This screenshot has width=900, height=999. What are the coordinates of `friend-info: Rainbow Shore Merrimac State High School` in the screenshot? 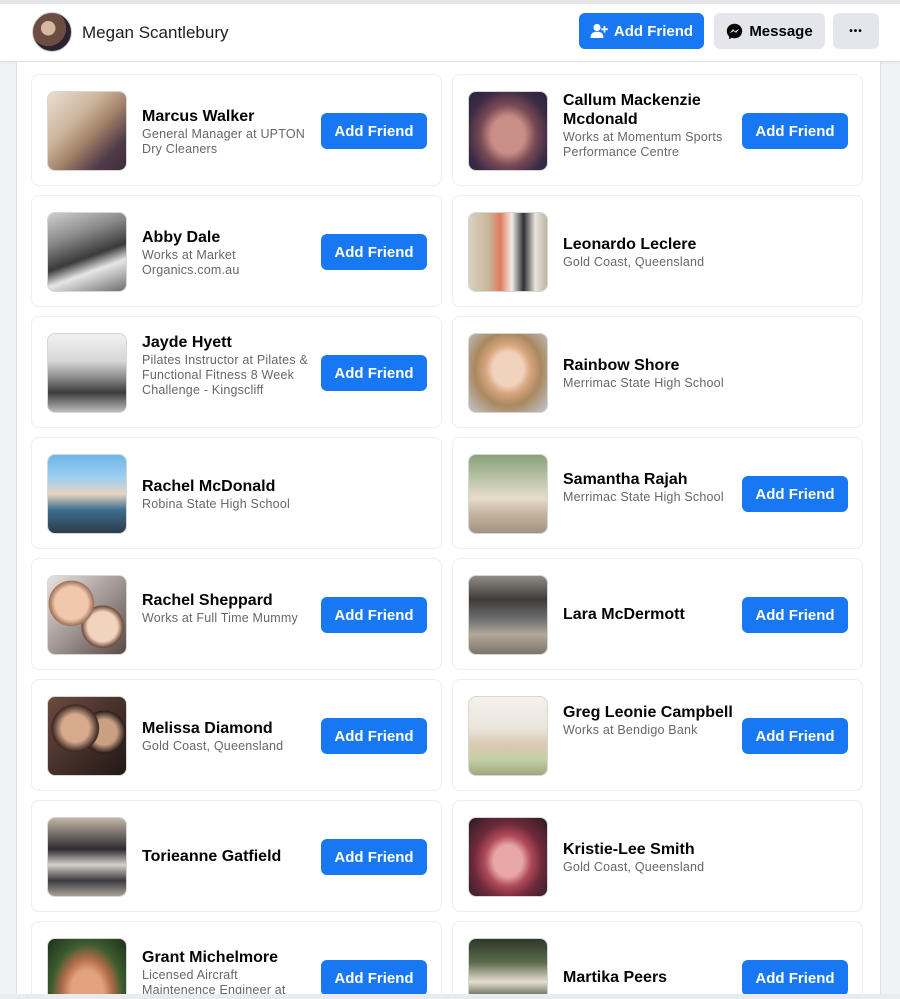 It's located at (683, 373).